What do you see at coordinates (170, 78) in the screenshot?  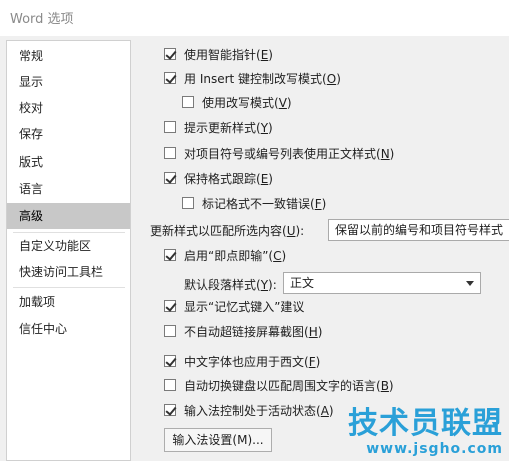 I see `insert-key-checkbox` at bounding box center [170, 78].